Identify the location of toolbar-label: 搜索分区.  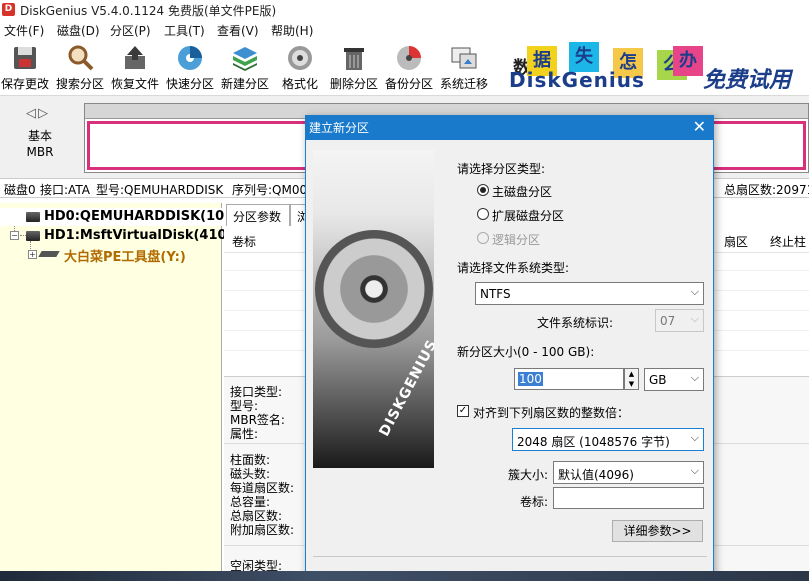
(79, 84).